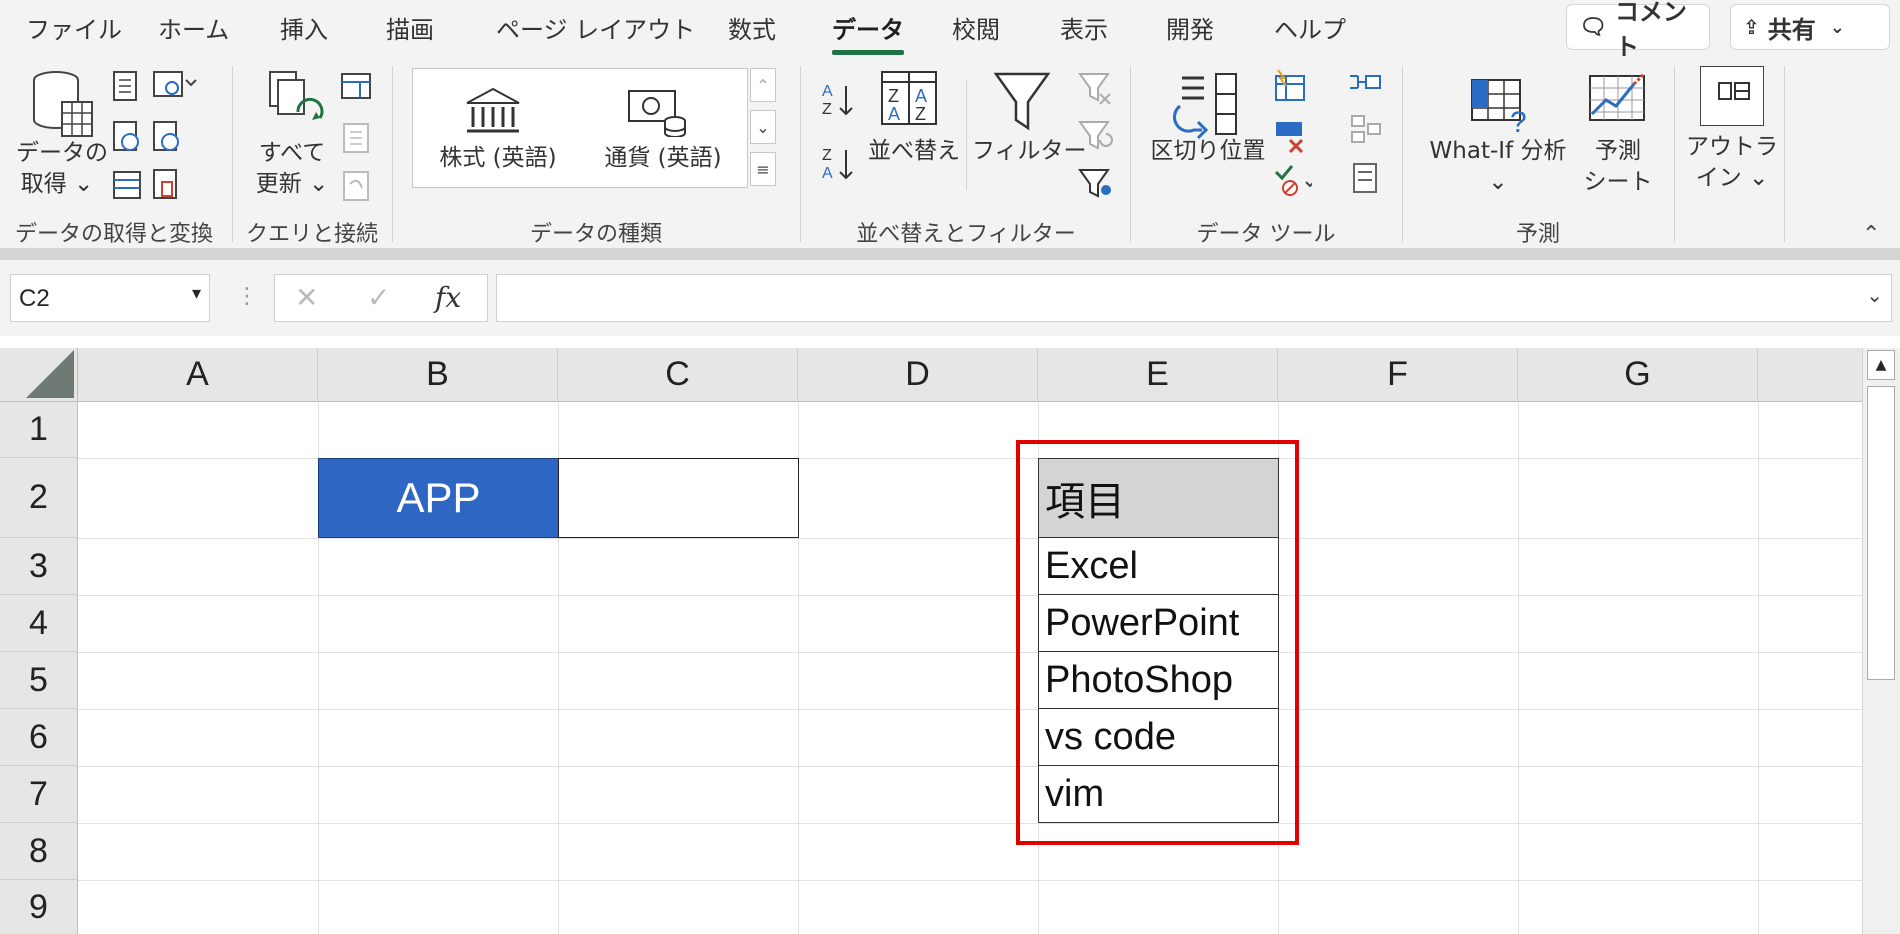 The width and height of the screenshot is (1900, 934). I want to click on select-all-triangle-icon, so click(50, 374).